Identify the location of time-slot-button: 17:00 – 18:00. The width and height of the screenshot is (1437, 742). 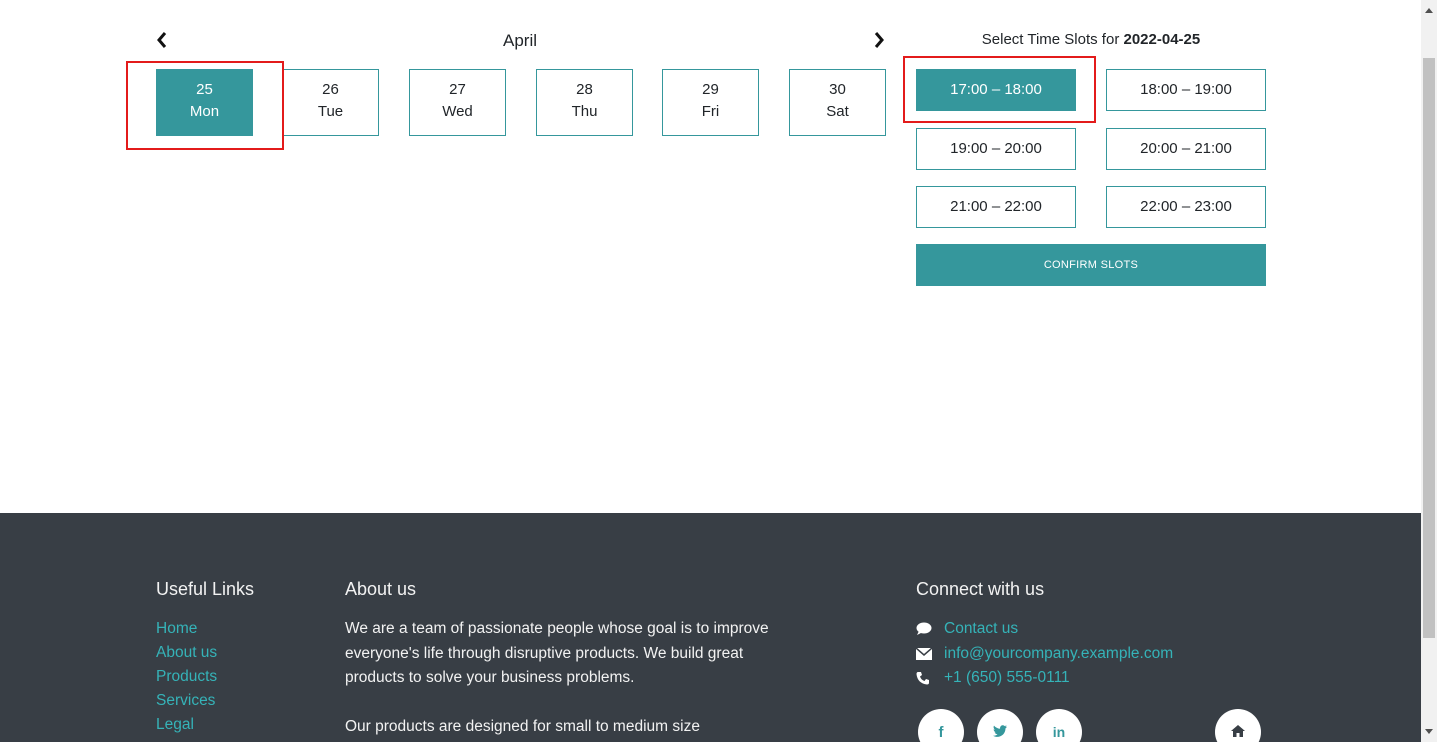
(996, 90).